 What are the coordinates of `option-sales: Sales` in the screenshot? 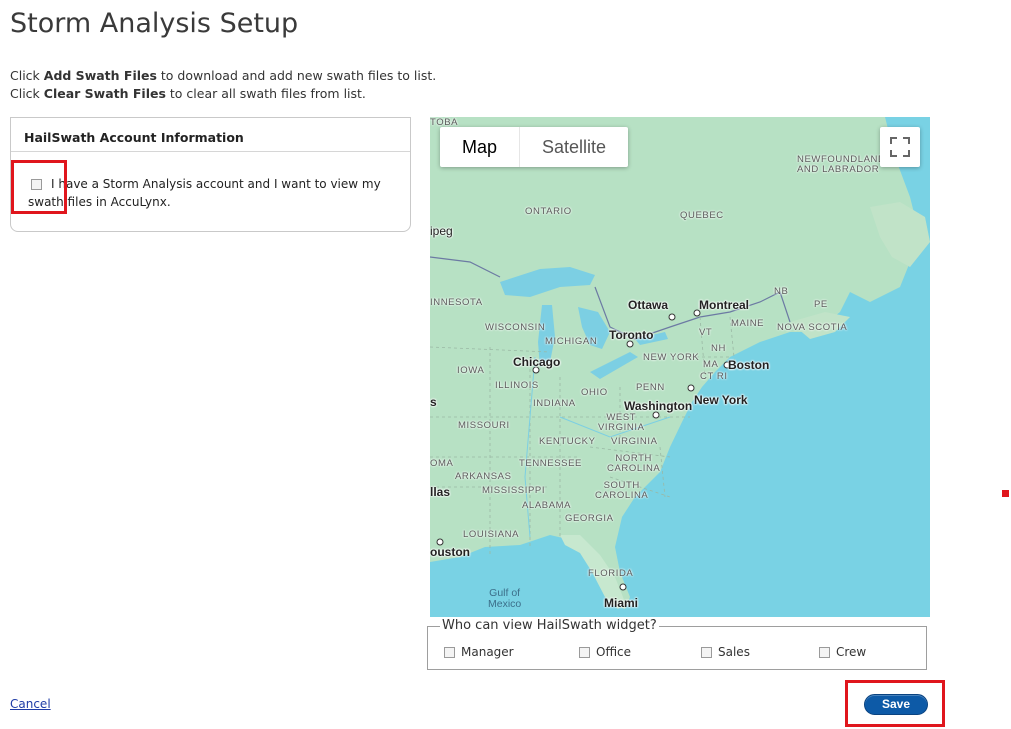 It's located at (725, 652).